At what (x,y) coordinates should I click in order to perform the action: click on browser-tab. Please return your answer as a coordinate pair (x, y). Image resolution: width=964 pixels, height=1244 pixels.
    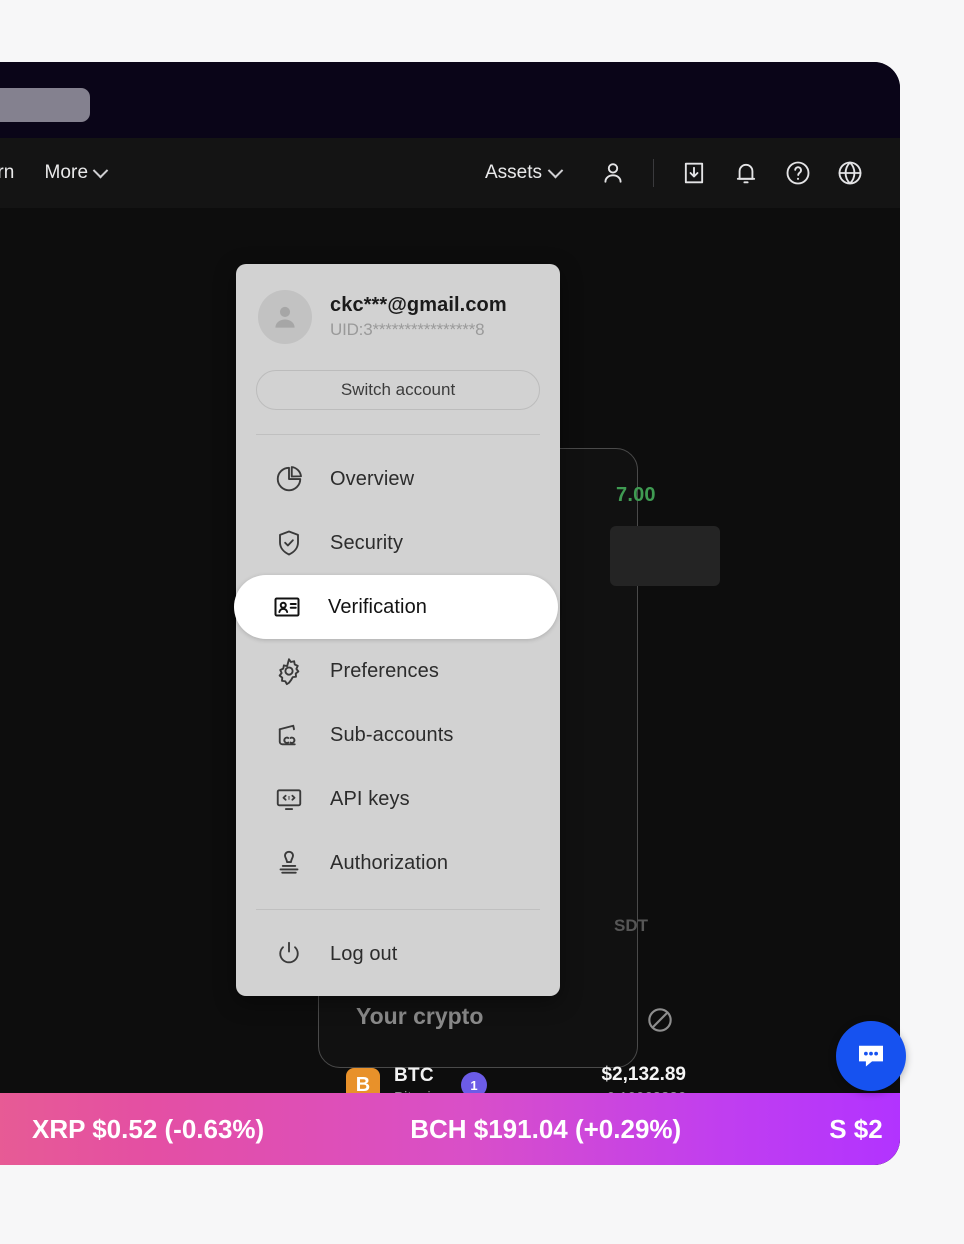
    Looking at the image, I should click on (45, 105).